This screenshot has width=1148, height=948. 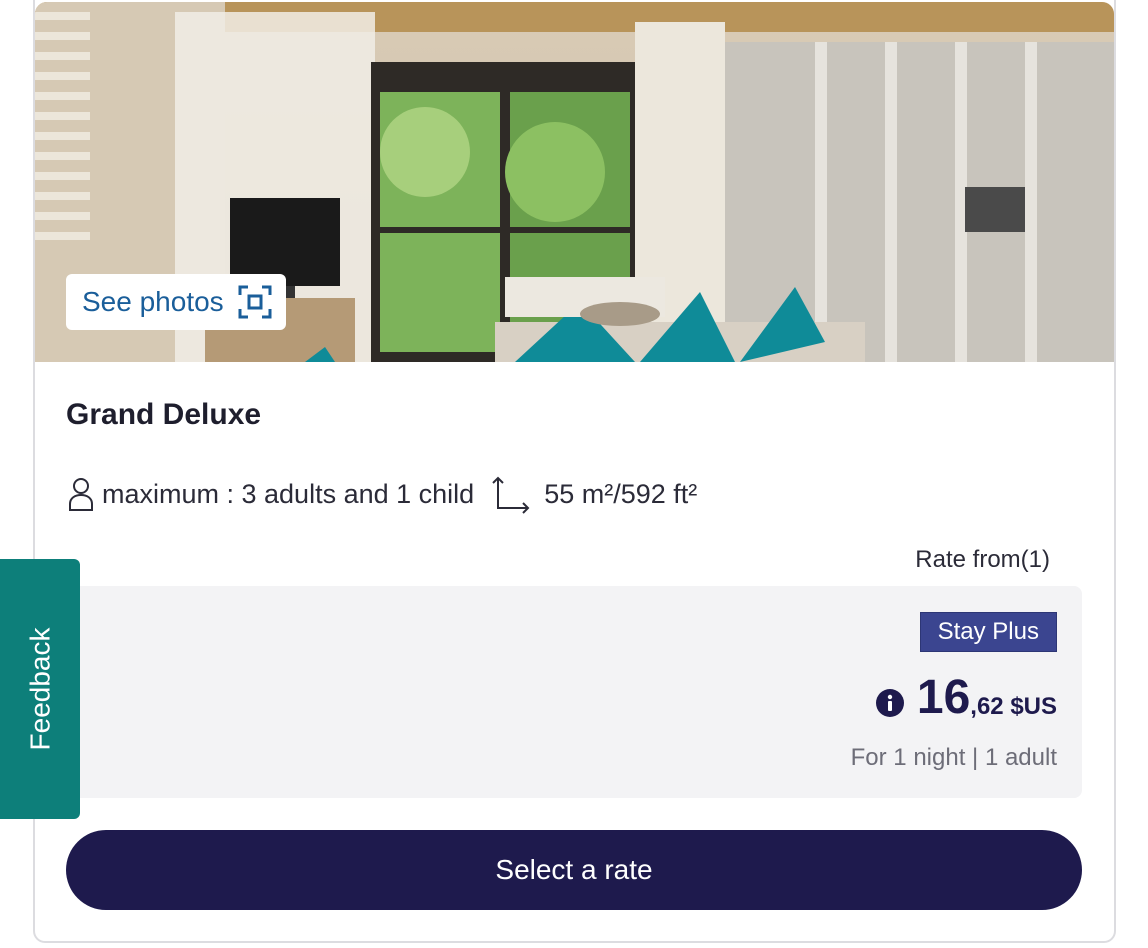 I want to click on size-text: 55 m²/592 ft², so click(x=621, y=493).